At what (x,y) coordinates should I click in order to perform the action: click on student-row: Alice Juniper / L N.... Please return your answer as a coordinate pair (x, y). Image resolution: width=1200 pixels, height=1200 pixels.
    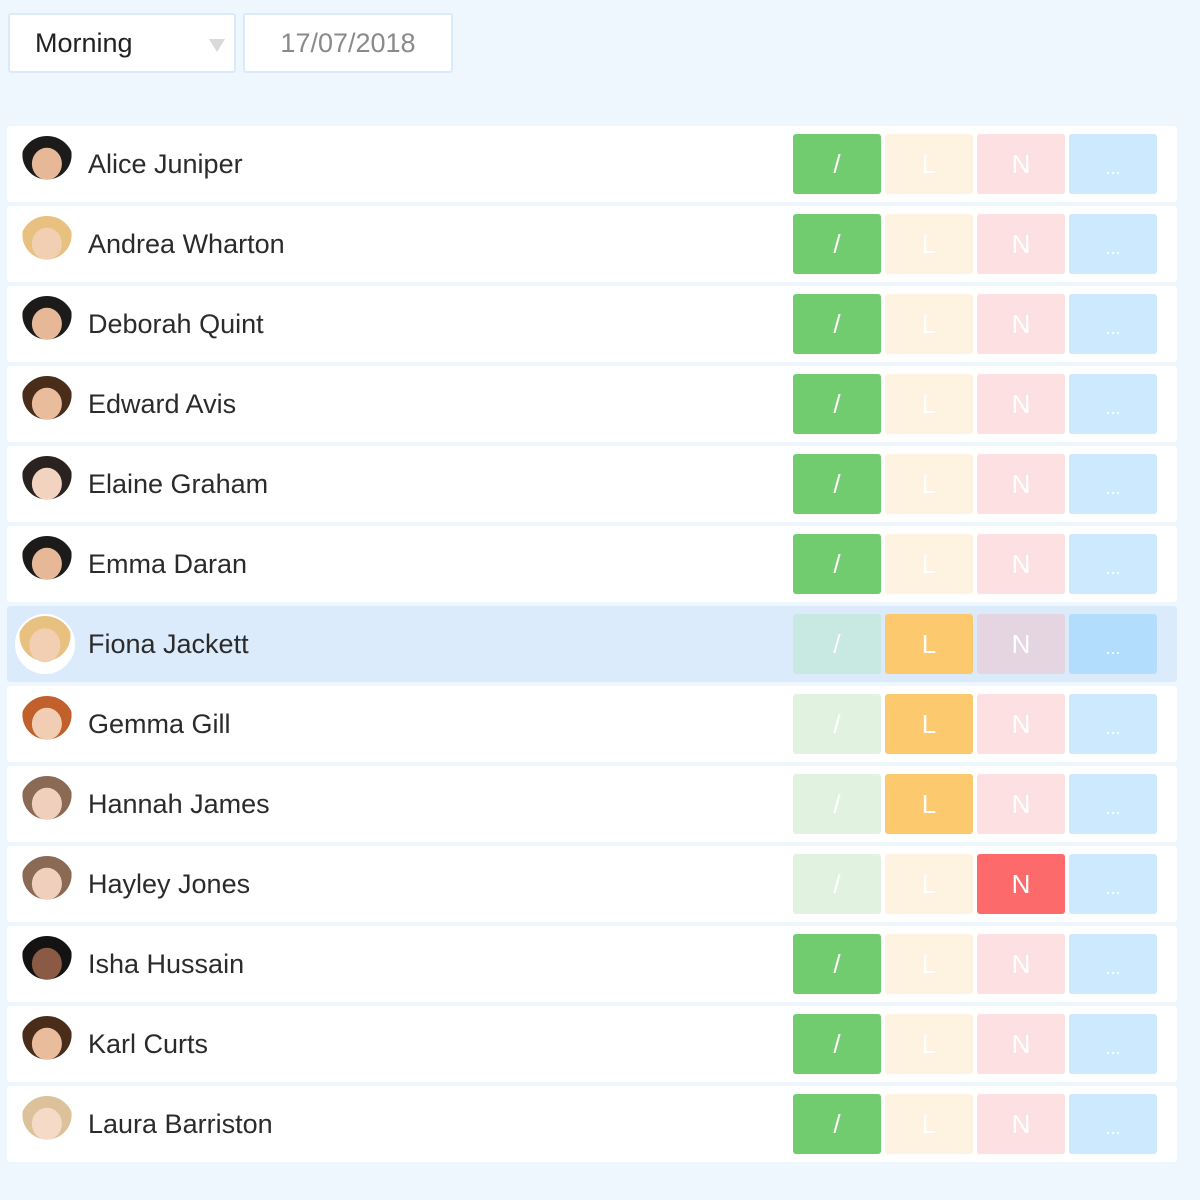
    Looking at the image, I should click on (592, 164).